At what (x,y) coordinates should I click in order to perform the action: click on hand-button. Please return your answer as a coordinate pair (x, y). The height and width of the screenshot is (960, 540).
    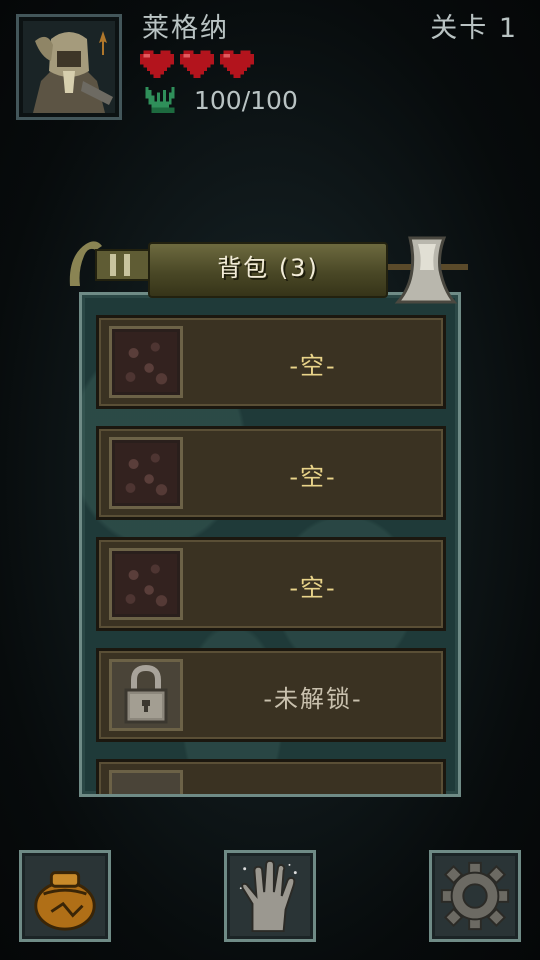
    Looking at the image, I should click on (270, 896).